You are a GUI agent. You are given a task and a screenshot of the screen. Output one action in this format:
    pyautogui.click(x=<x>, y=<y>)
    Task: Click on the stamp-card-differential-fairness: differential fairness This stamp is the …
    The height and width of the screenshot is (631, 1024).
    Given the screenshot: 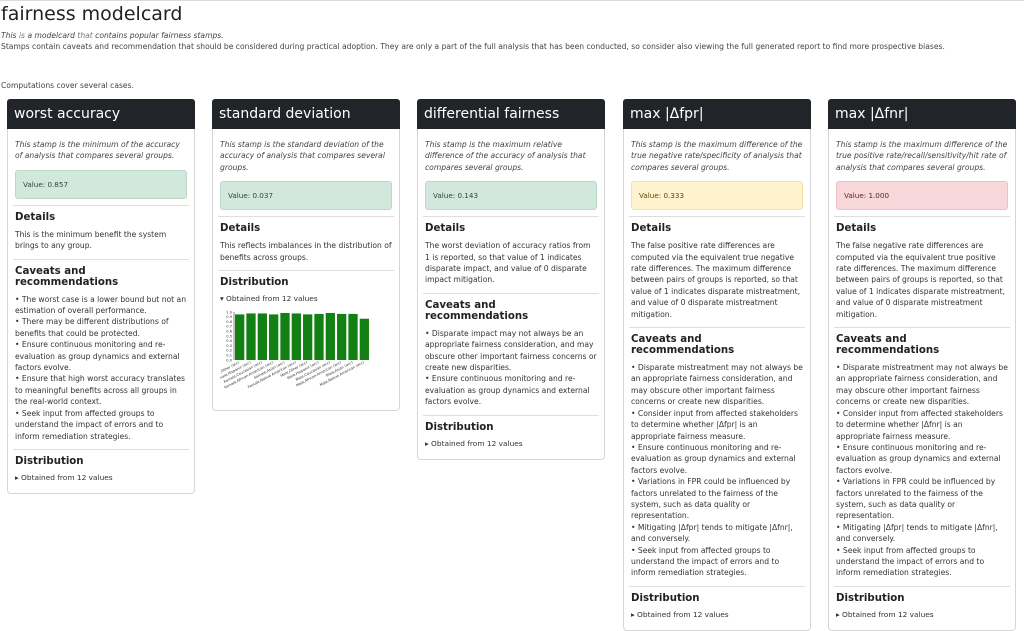 What is the action you would take?
    pyautogui.click(x=511, y=279)
    